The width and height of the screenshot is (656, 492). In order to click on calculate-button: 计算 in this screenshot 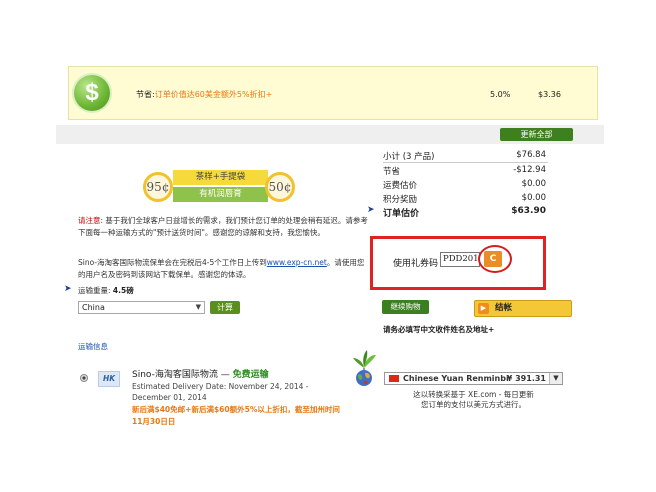, I will do `click(225, 307)`.